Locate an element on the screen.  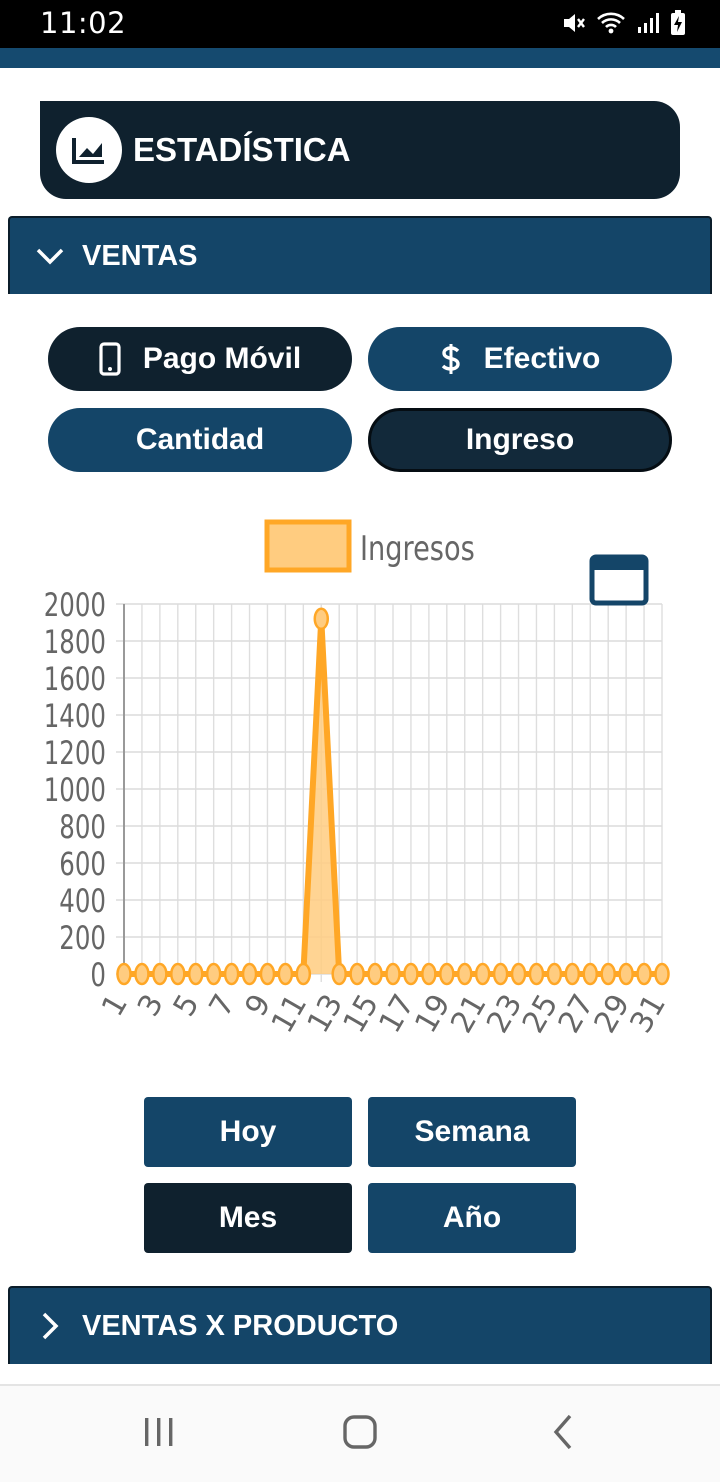
section-ventas-producto-header: VENTAS X PRODUCTO is located at coordinates (360, 1325).